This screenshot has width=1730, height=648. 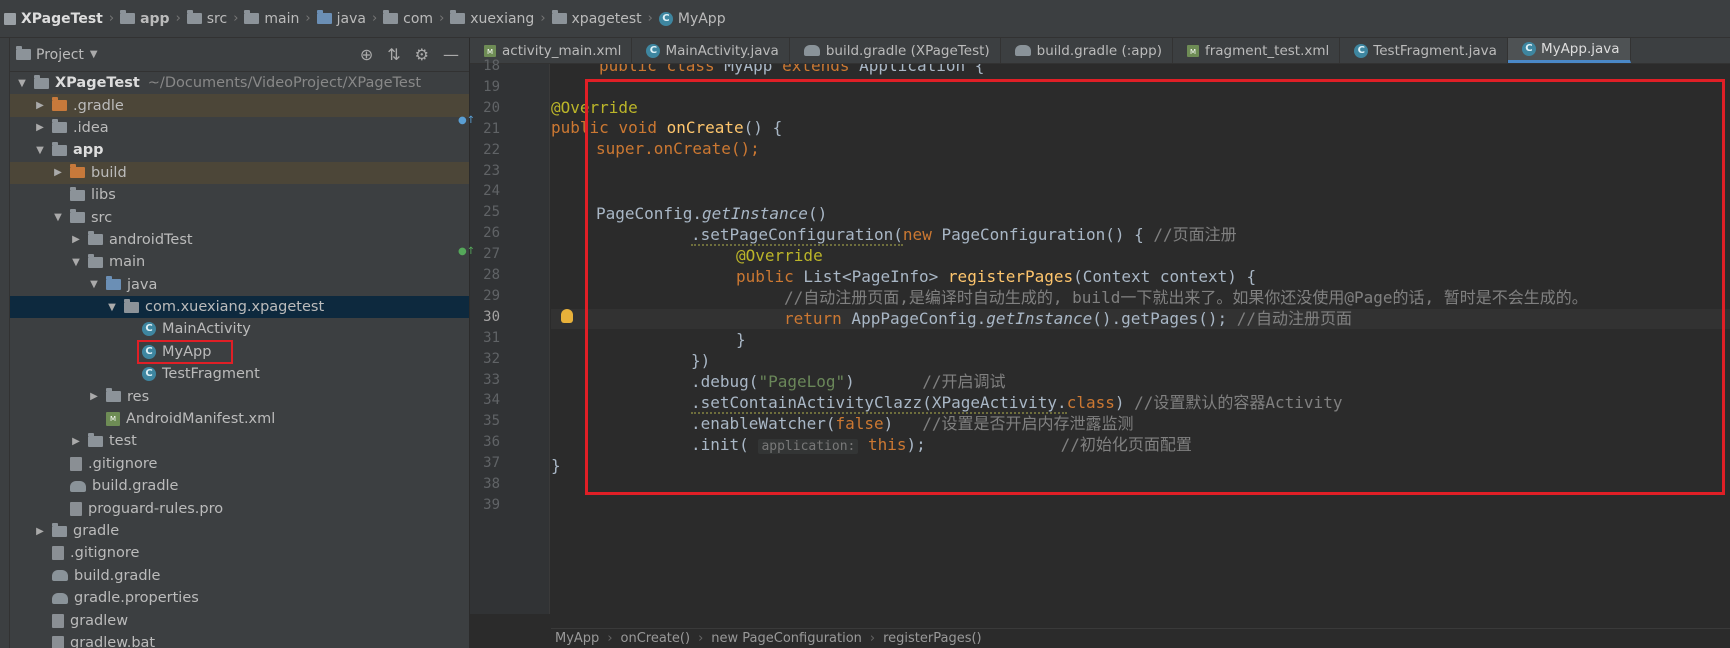 What do you see at coordinates (117, 575) in the screenshot?
I see `tree-item-label: build.gradle` at bounding box center [117, 575].